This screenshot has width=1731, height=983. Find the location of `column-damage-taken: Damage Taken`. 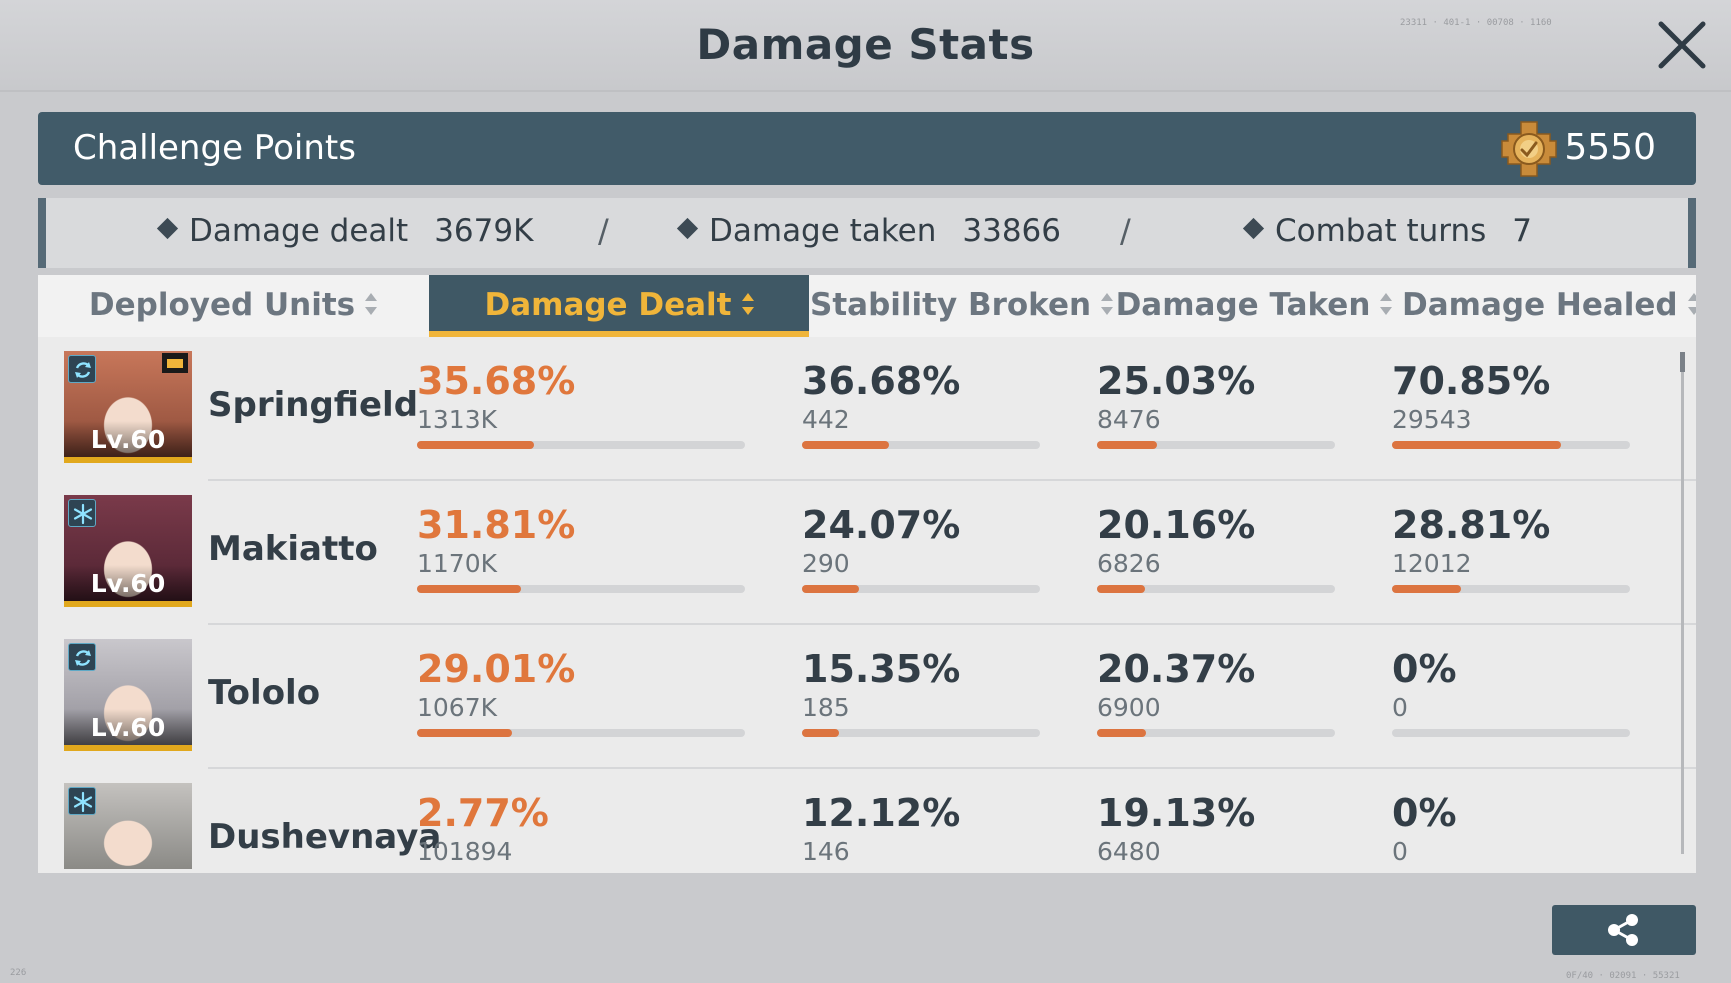

column-damage-taken: Damage Taken is located at coordinates (1254, 306).